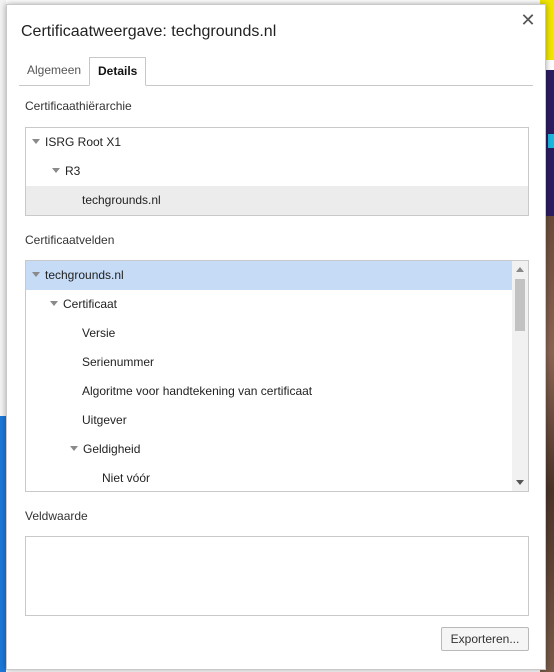  I want to click on field-item-serienummer: Serienummer, so click(269, 362).